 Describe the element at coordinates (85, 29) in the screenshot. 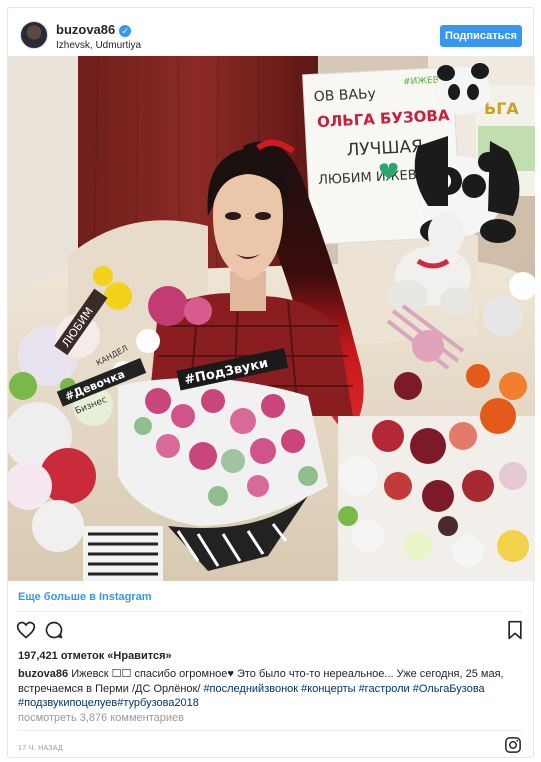

I see `username-text: buzova86` at that location.